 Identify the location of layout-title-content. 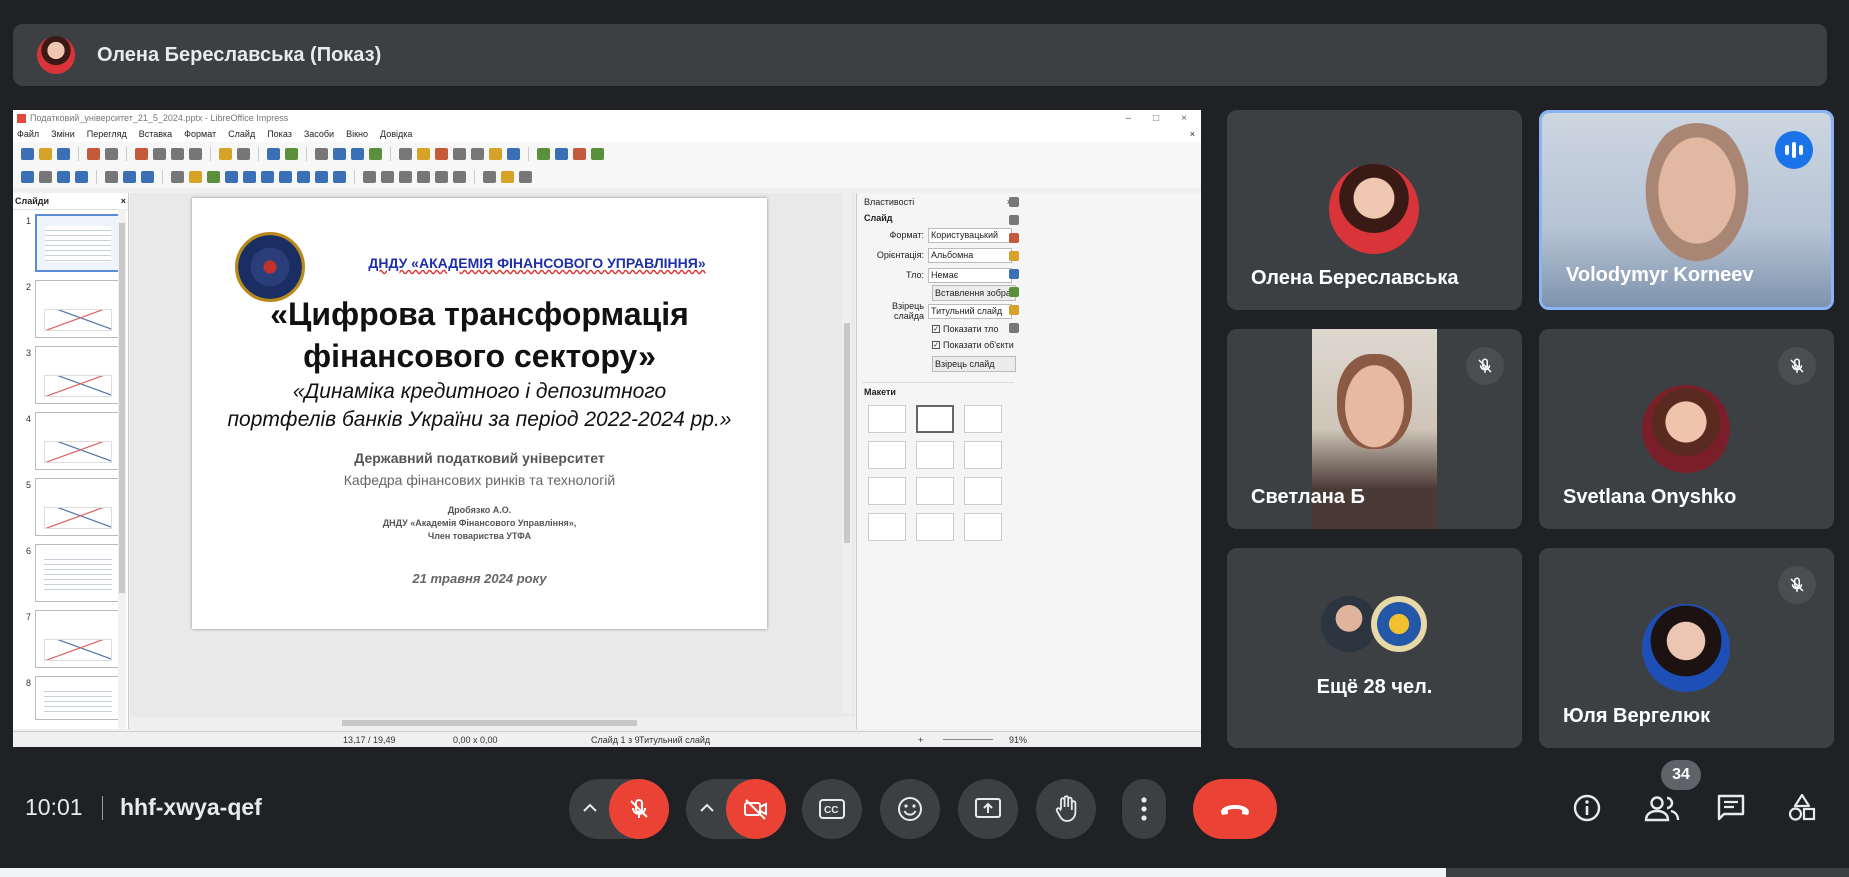
(983, 419).